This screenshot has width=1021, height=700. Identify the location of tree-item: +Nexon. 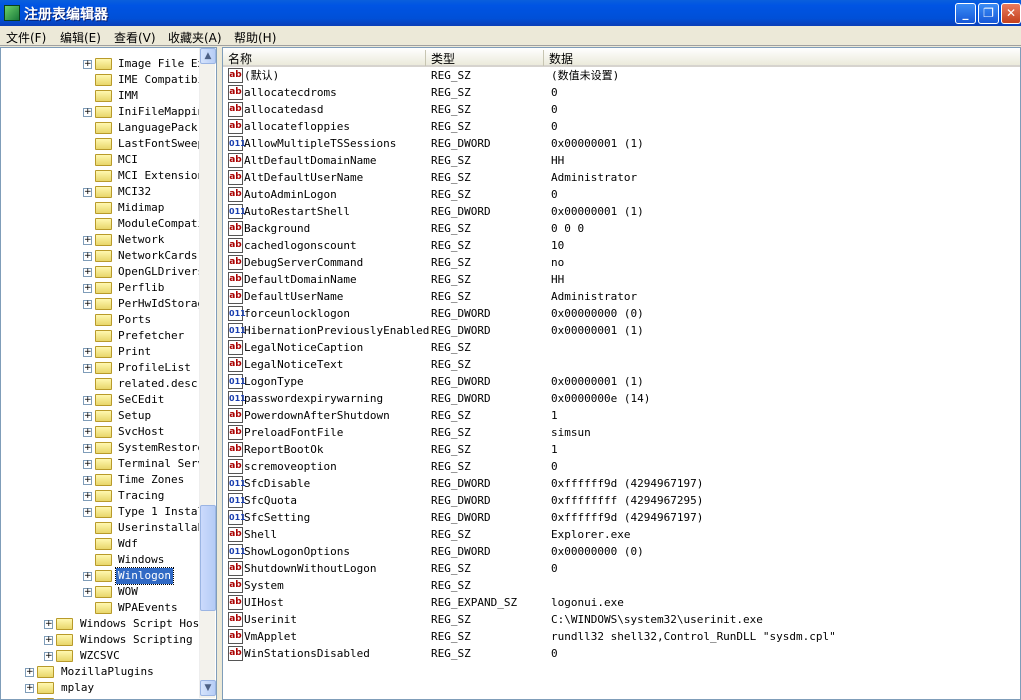
(101, 697).